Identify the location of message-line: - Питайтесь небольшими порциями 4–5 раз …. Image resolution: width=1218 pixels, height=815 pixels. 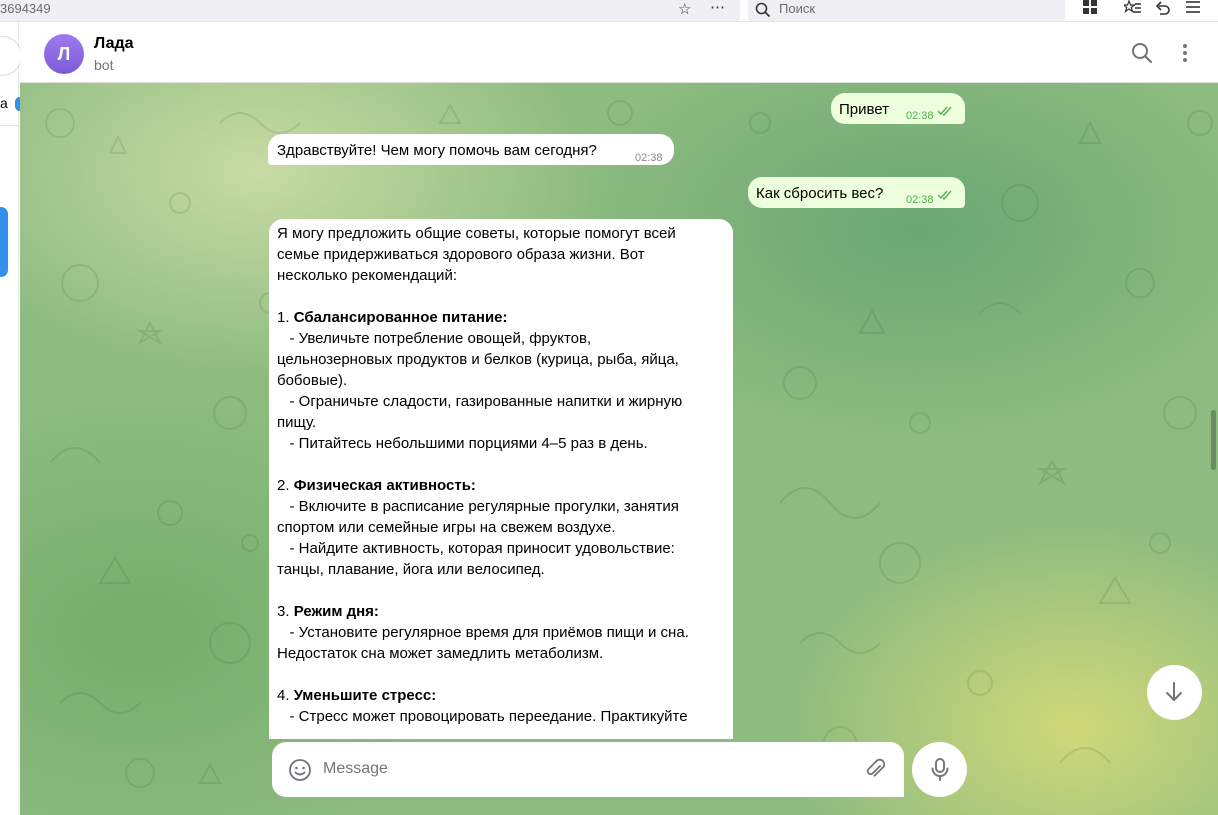
(462, 443).